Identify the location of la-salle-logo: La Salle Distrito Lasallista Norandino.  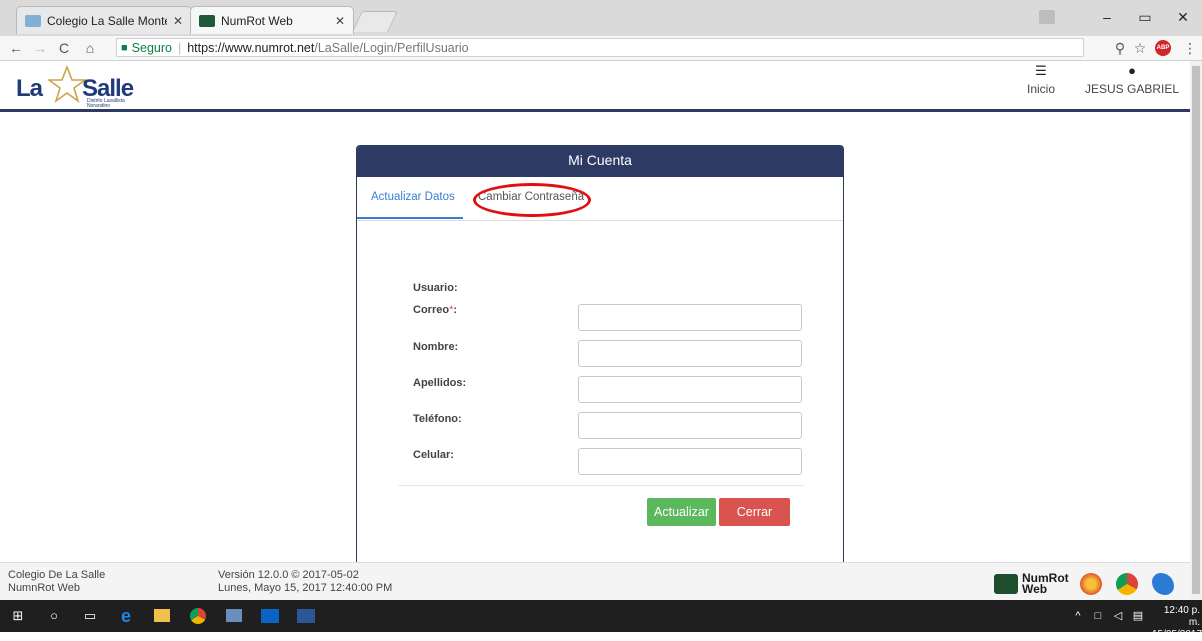
(82, 86).